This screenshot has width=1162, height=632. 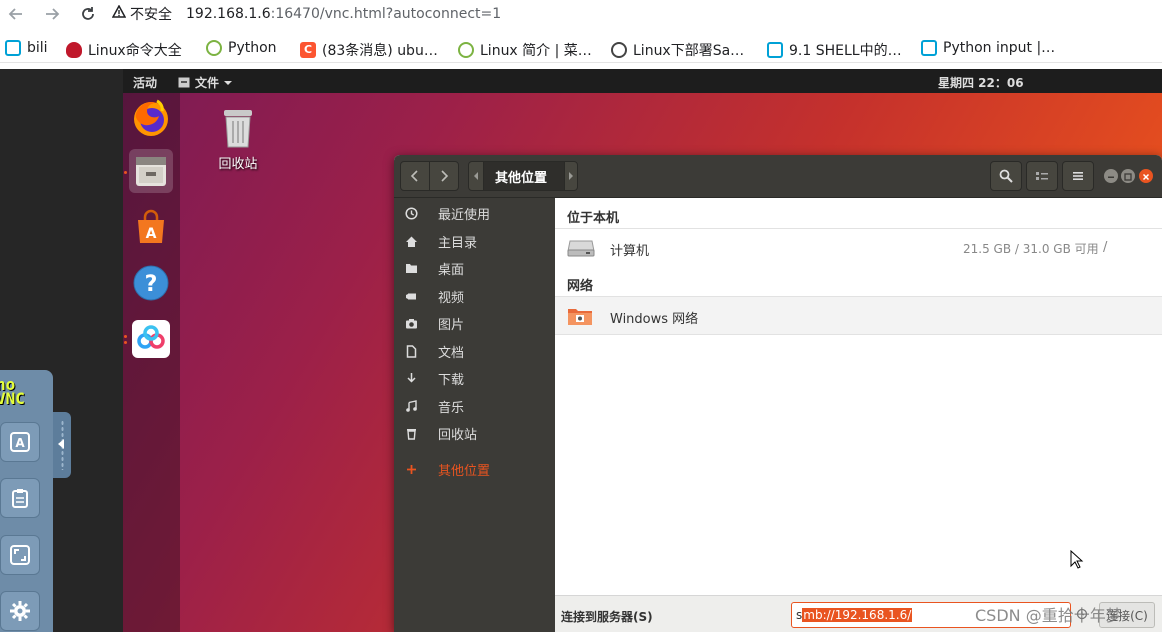 I want to click on path-scroll-right-button, so click(x=571, y=176).